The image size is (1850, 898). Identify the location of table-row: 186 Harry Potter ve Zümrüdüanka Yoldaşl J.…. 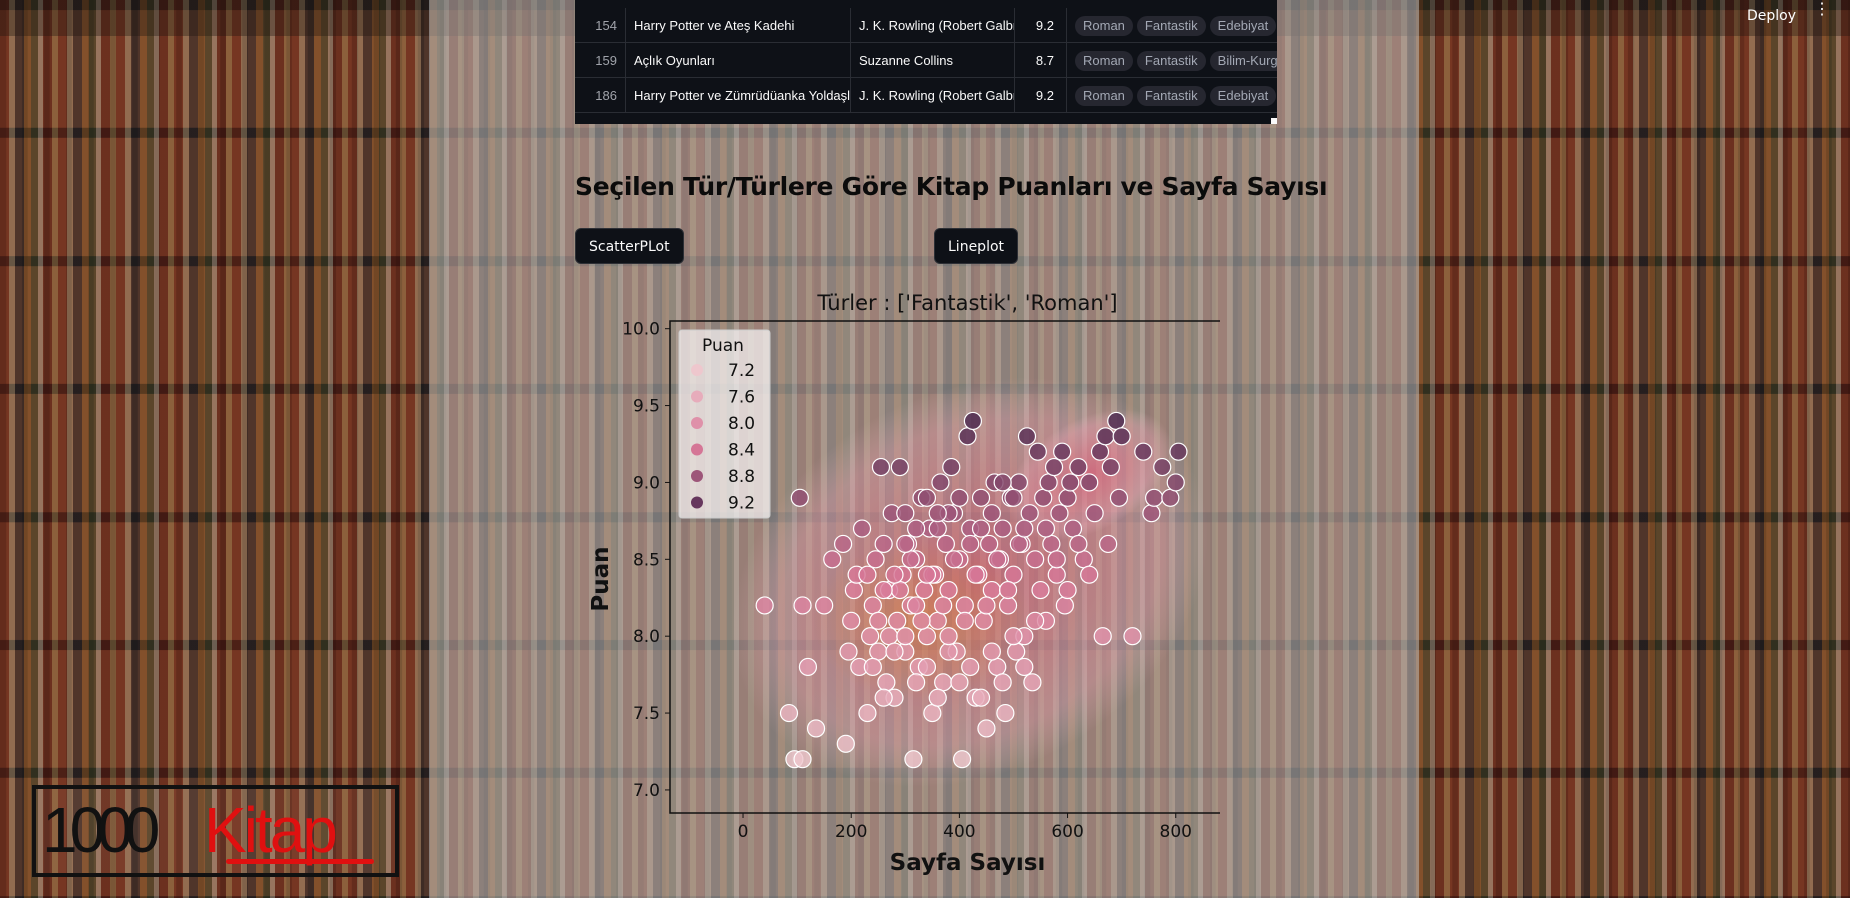
(926, 95).